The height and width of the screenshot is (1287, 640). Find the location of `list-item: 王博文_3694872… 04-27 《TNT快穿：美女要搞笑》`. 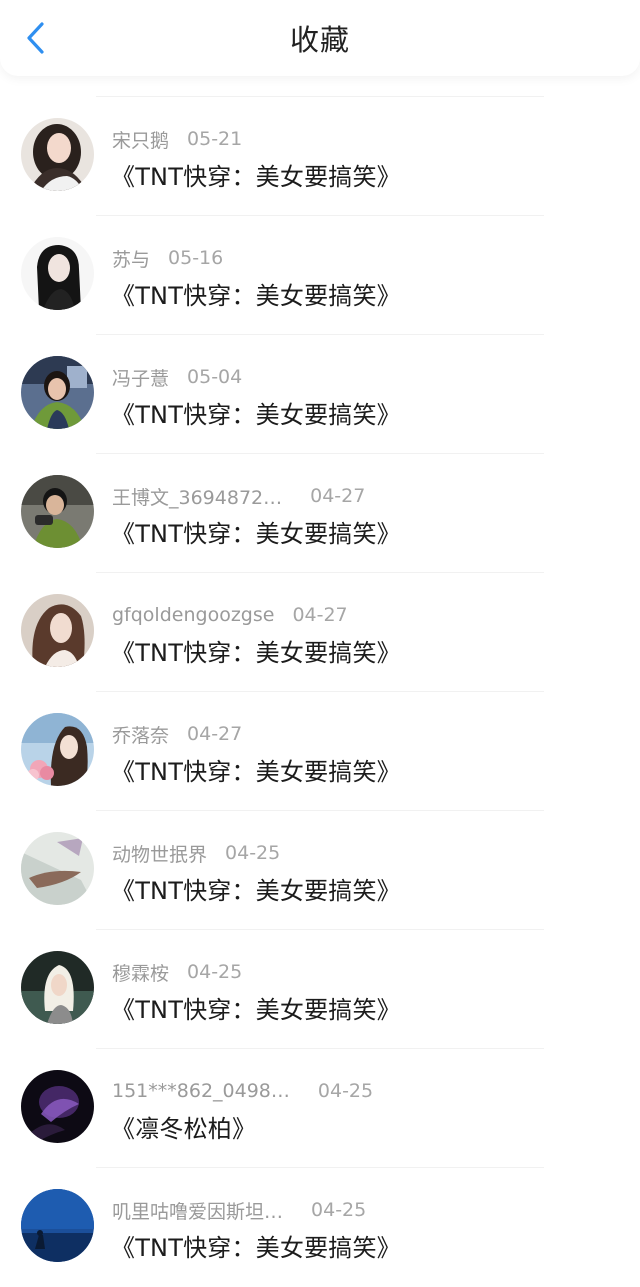

list-item: 王博文_3694872… 04-27 《TNT快穿：美女要搞笑》 is located at coordinates (320, 513).